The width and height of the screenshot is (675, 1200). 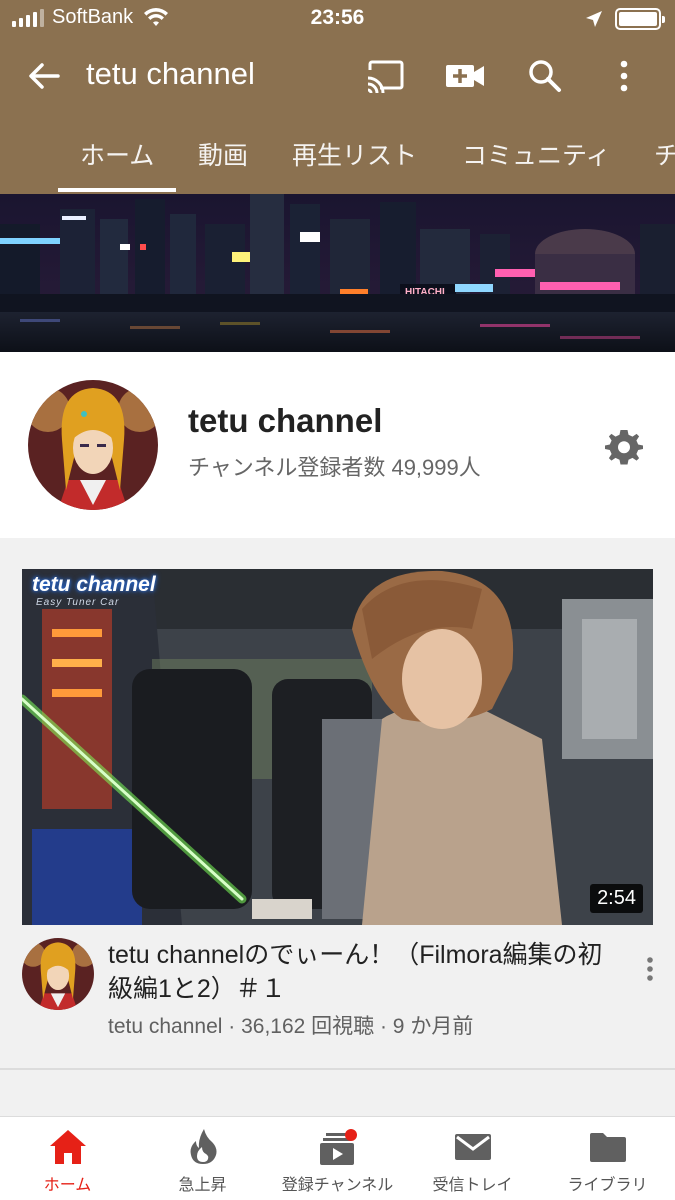 I want to click on subscriptions-icon, so click(x=338, y=1147).